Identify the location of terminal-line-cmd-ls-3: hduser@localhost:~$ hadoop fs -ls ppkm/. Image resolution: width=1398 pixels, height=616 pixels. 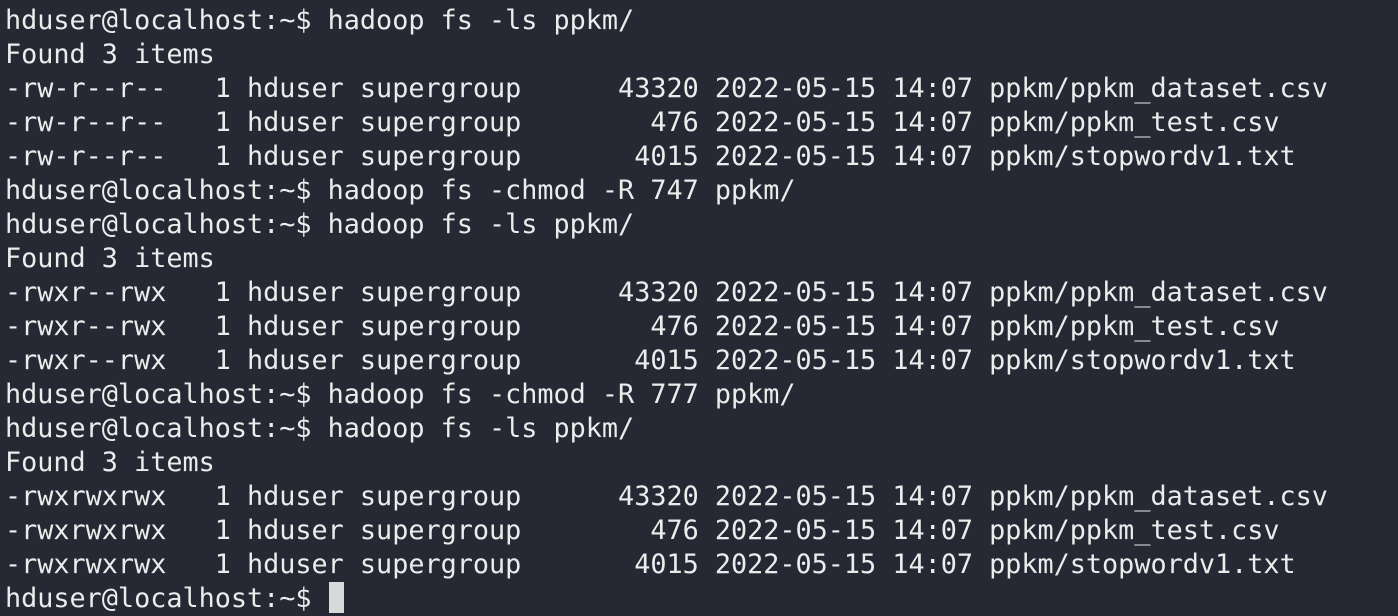
(320, 428).